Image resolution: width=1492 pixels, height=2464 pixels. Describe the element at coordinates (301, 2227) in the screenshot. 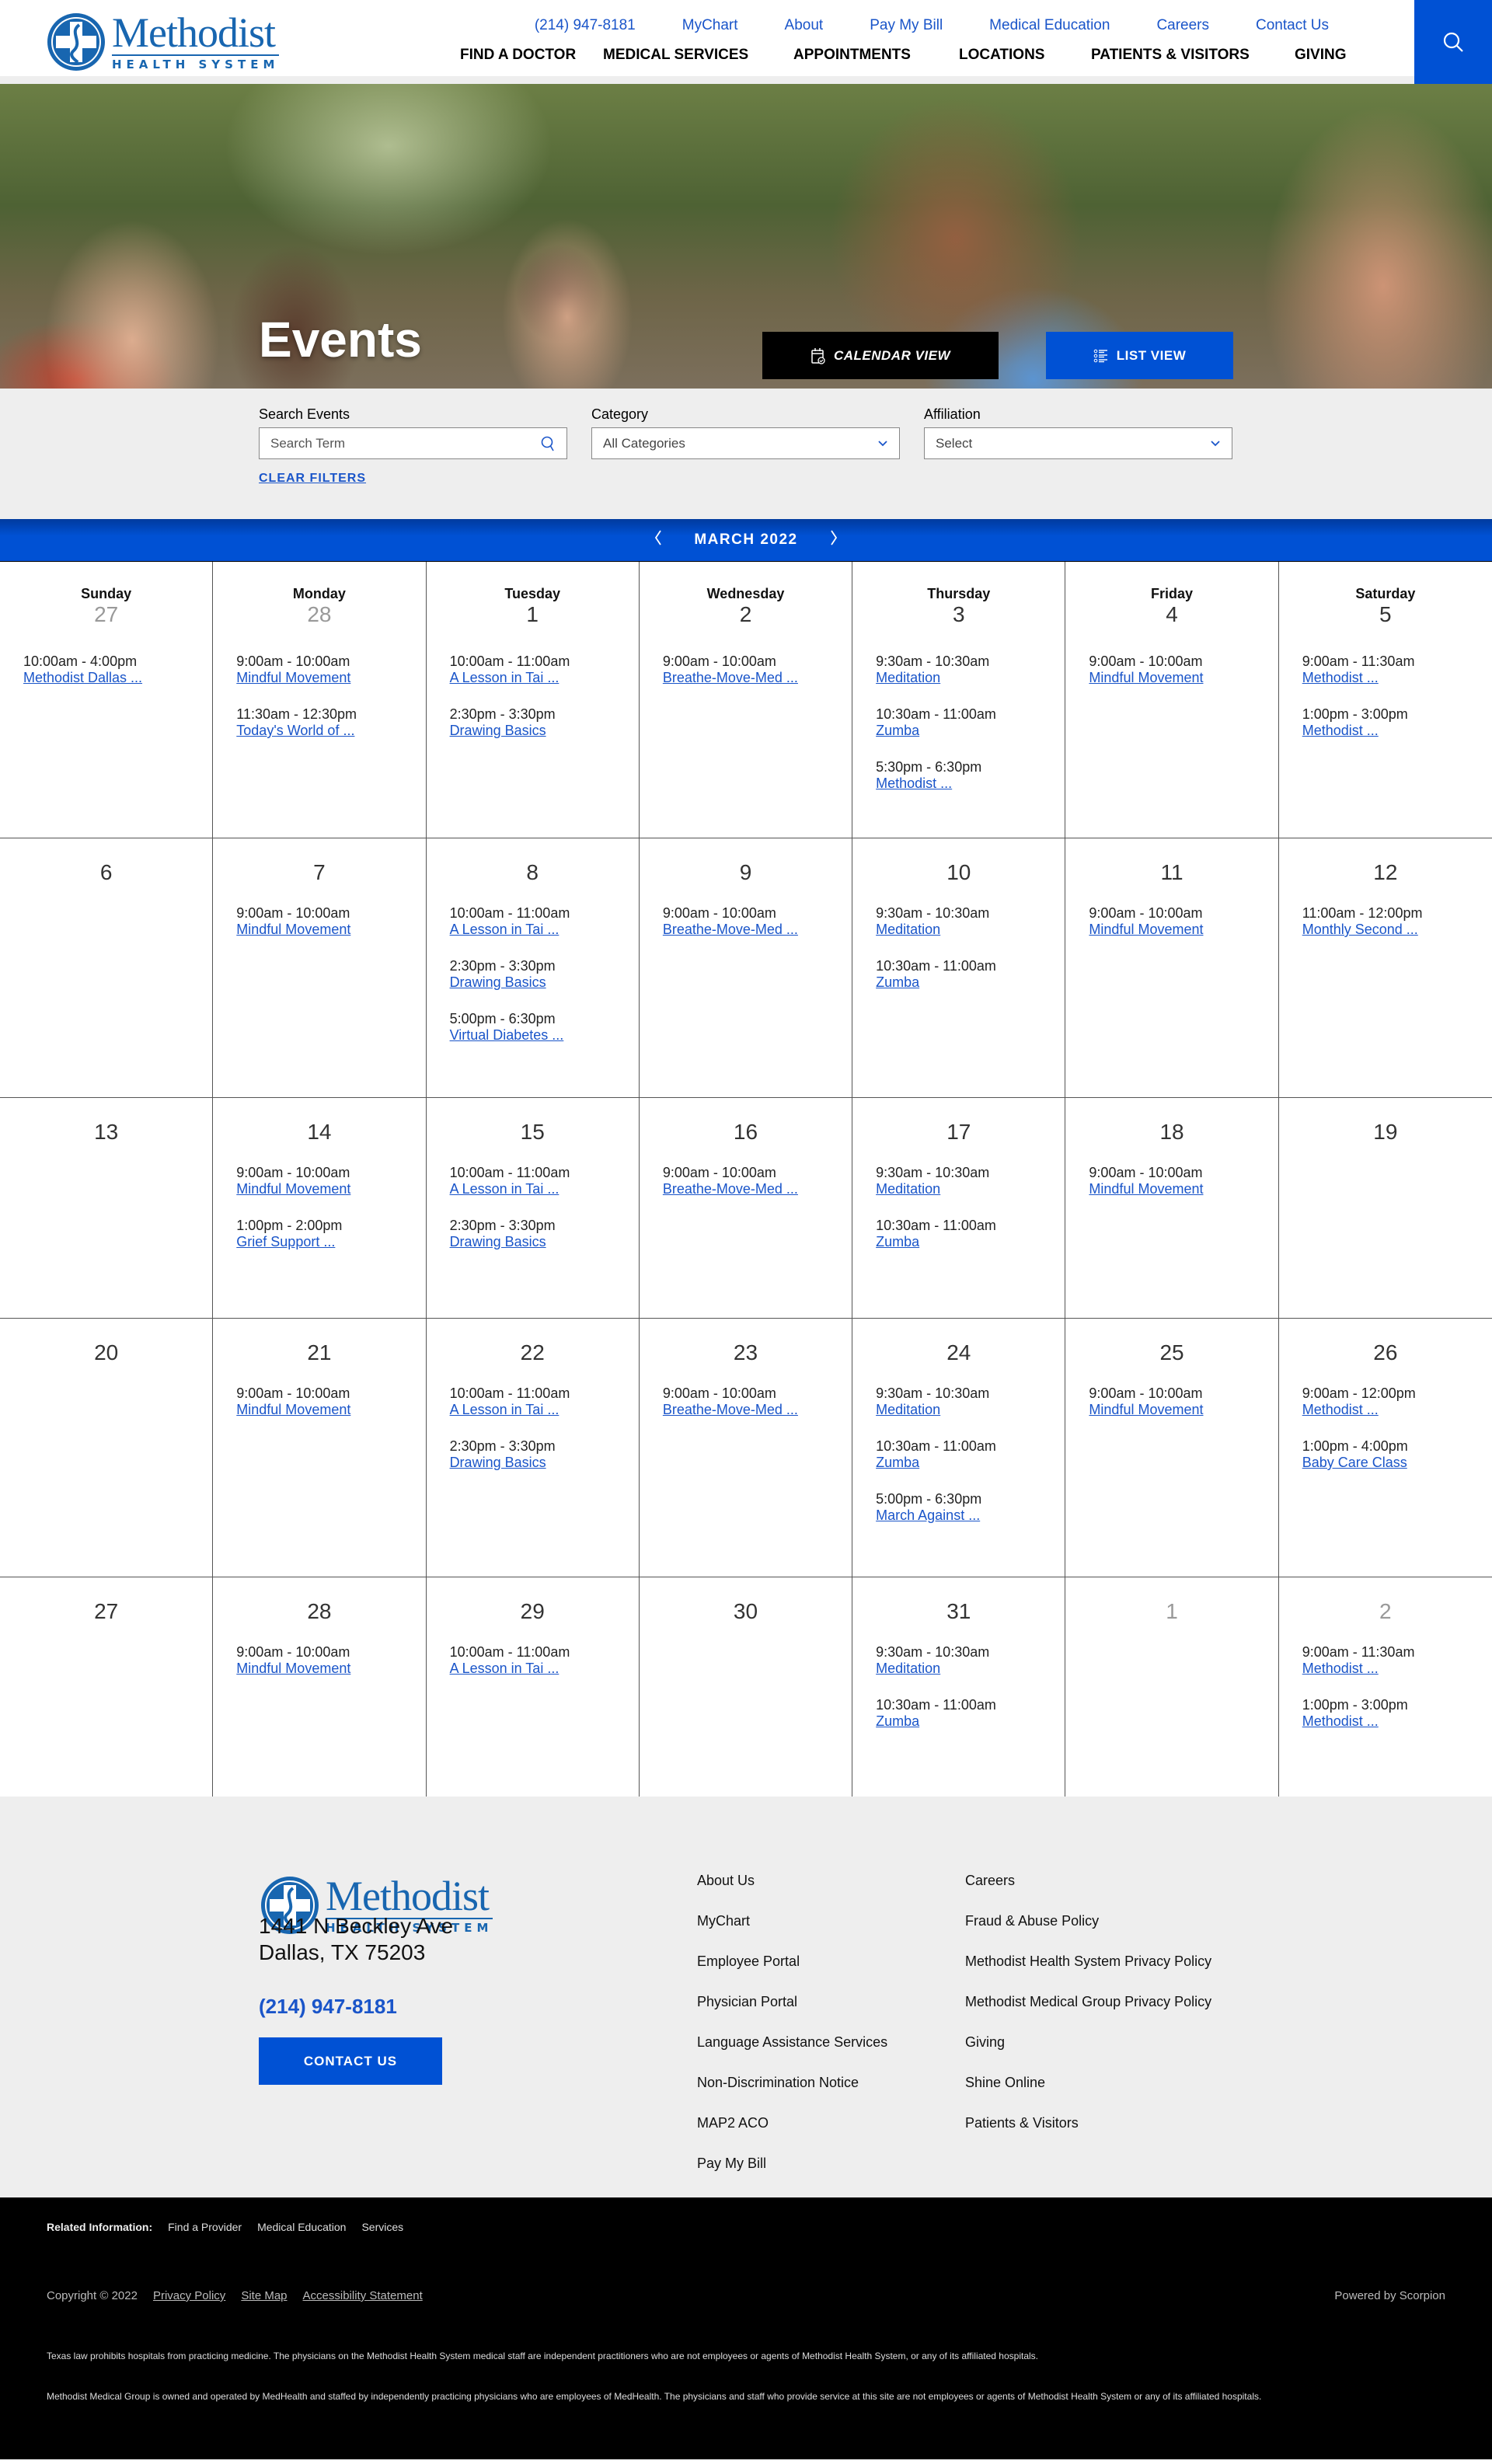

I see `related-link-medical-education: Medical Education` at that location.